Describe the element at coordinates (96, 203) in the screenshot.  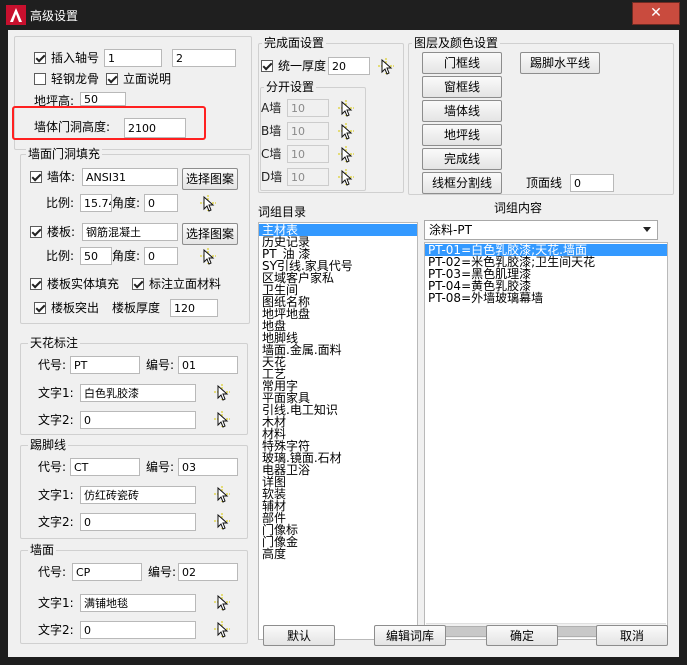
I see `wall-scale-input: 15.74` at that location.